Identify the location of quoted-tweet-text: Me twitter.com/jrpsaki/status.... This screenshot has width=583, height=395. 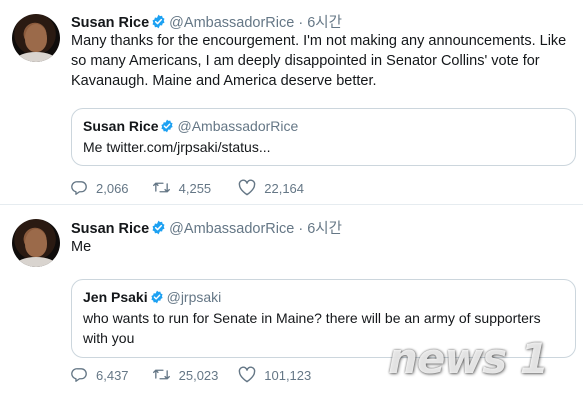
(177, 147).